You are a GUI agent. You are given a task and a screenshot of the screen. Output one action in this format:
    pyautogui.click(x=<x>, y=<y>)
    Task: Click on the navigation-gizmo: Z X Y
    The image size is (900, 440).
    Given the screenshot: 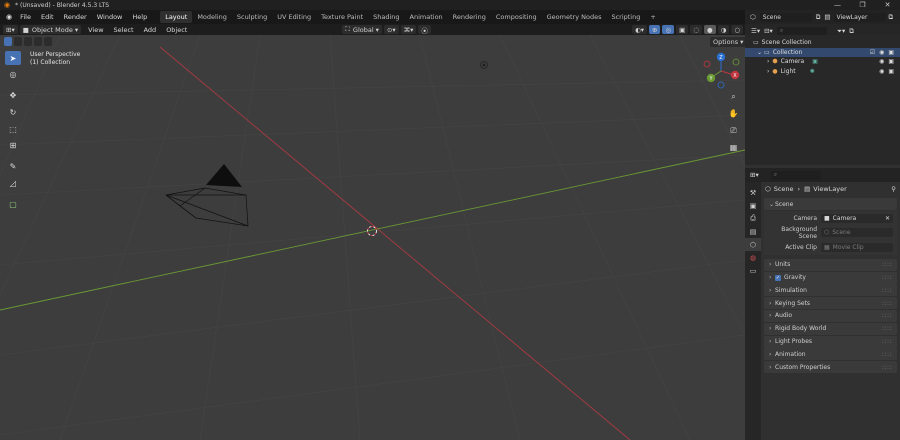 What is the action you would take?
    pyautogui.click(x=722, y=72)
    